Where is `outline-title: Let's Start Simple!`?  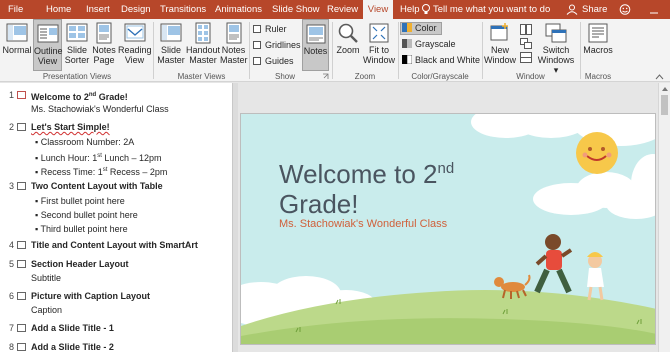 outline-title: Let's Start Simple! is located at coordinates (70, 127).